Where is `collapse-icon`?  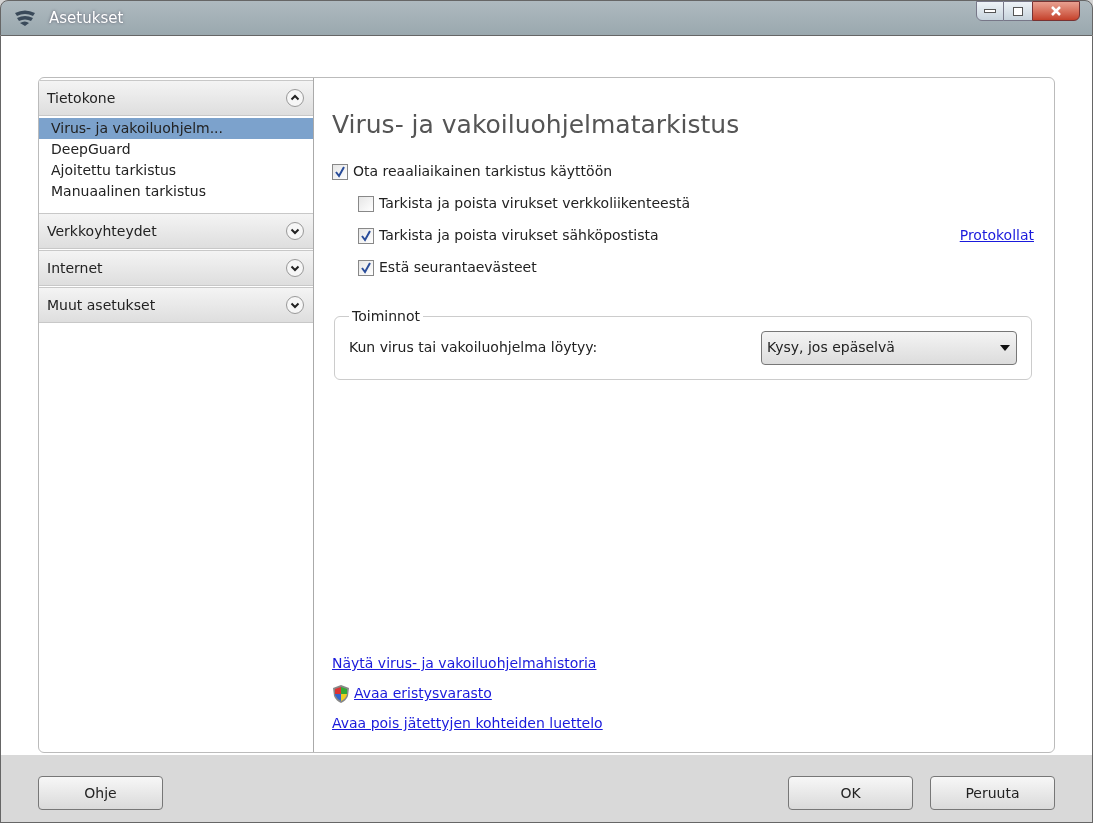 collapse-icon is located at coordinates (295, 98).